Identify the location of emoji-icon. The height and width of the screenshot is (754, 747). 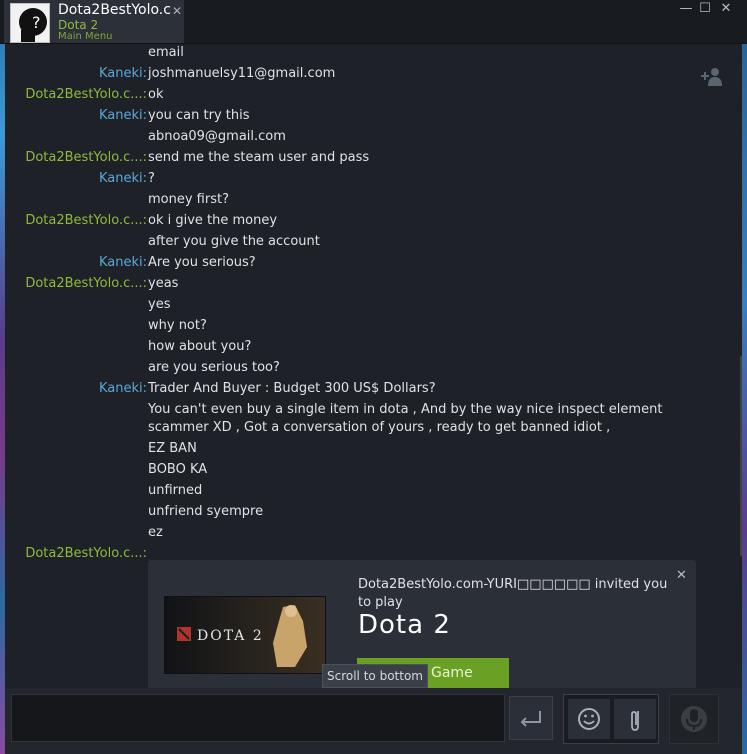
(589, 719).